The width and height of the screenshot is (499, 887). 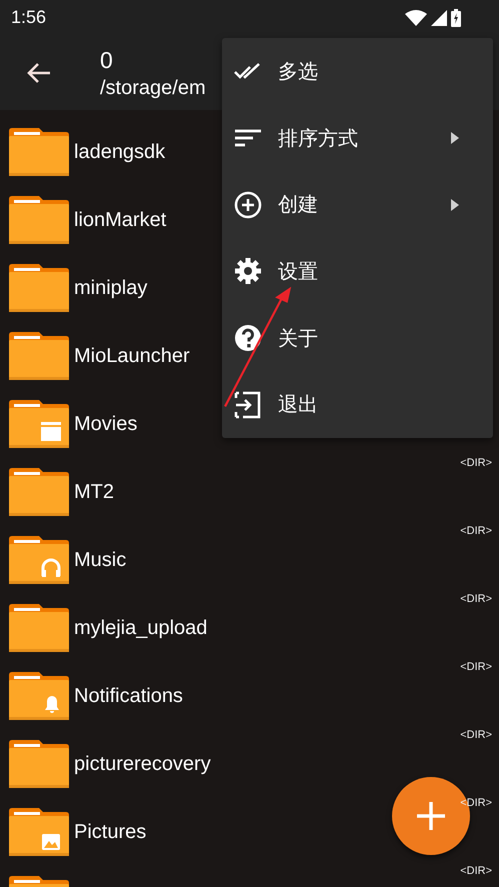 I want to click on folder-name: Music, so click(x=100, y=560).